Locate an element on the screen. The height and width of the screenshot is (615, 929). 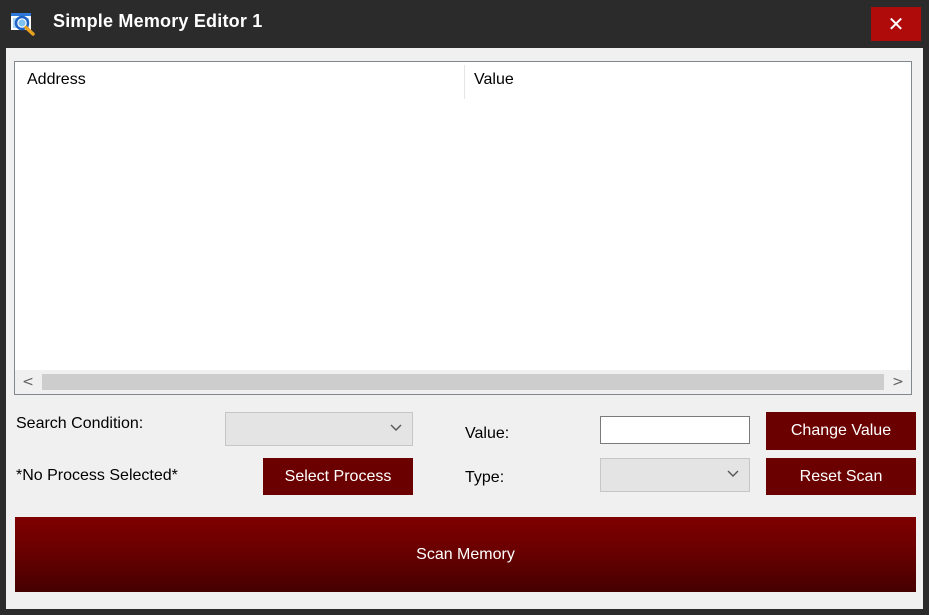
reset-scan-button: Reset Scan is located at coordinates (841, 476).